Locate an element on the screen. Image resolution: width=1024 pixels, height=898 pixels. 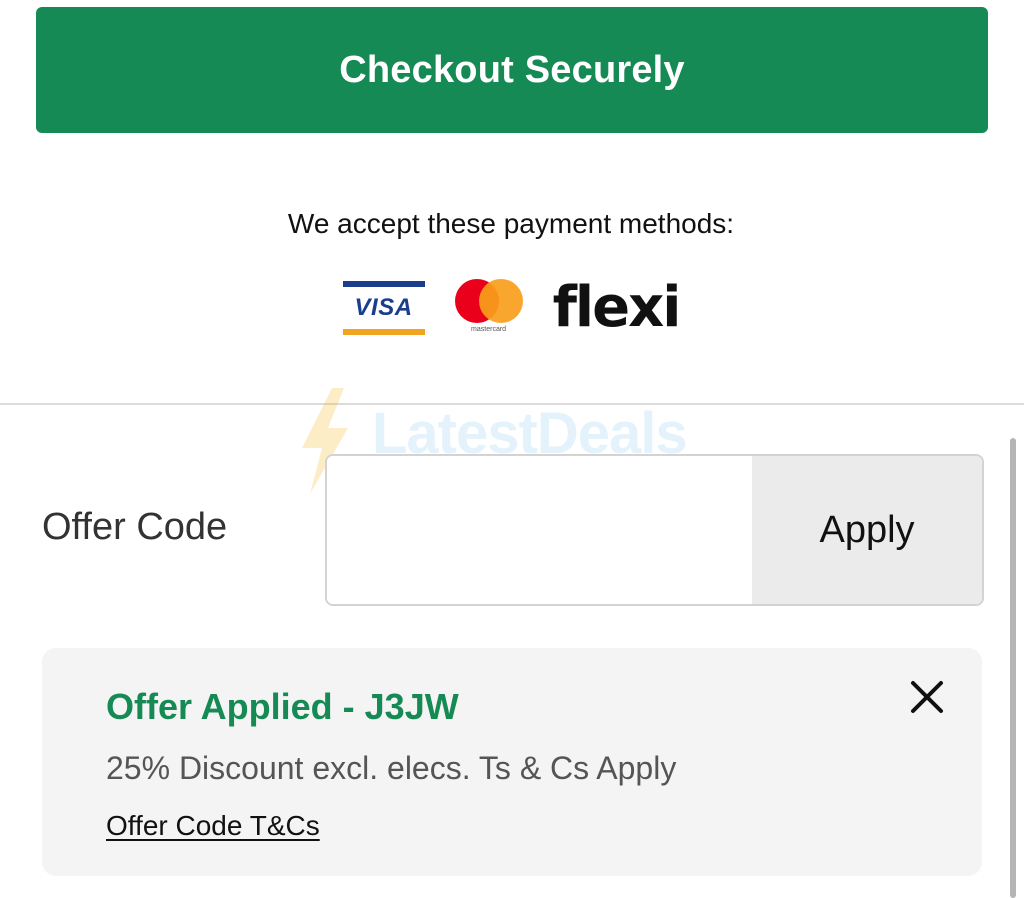
offer-code-field: Apply is located at coordinates (654, 530).